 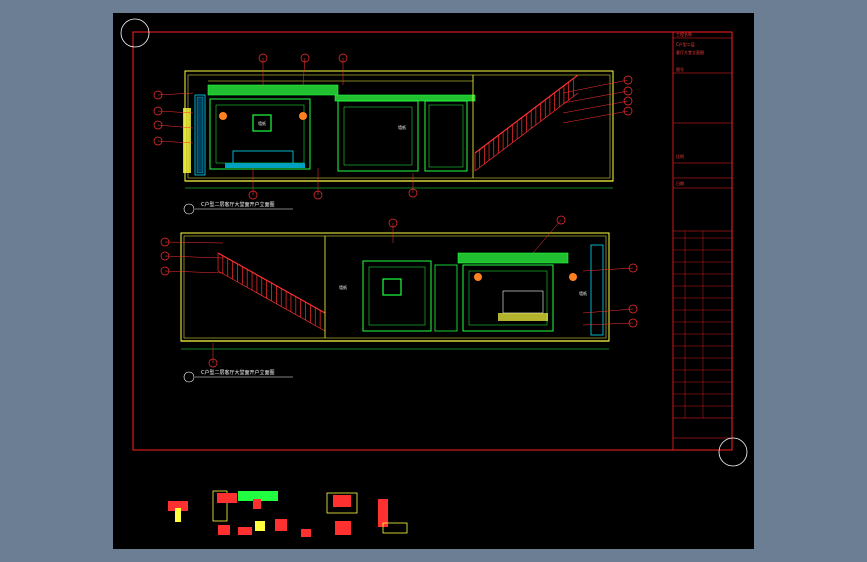 I want to click on title-block-row: 客厅大堂立面图, so click(x=690, y=52).